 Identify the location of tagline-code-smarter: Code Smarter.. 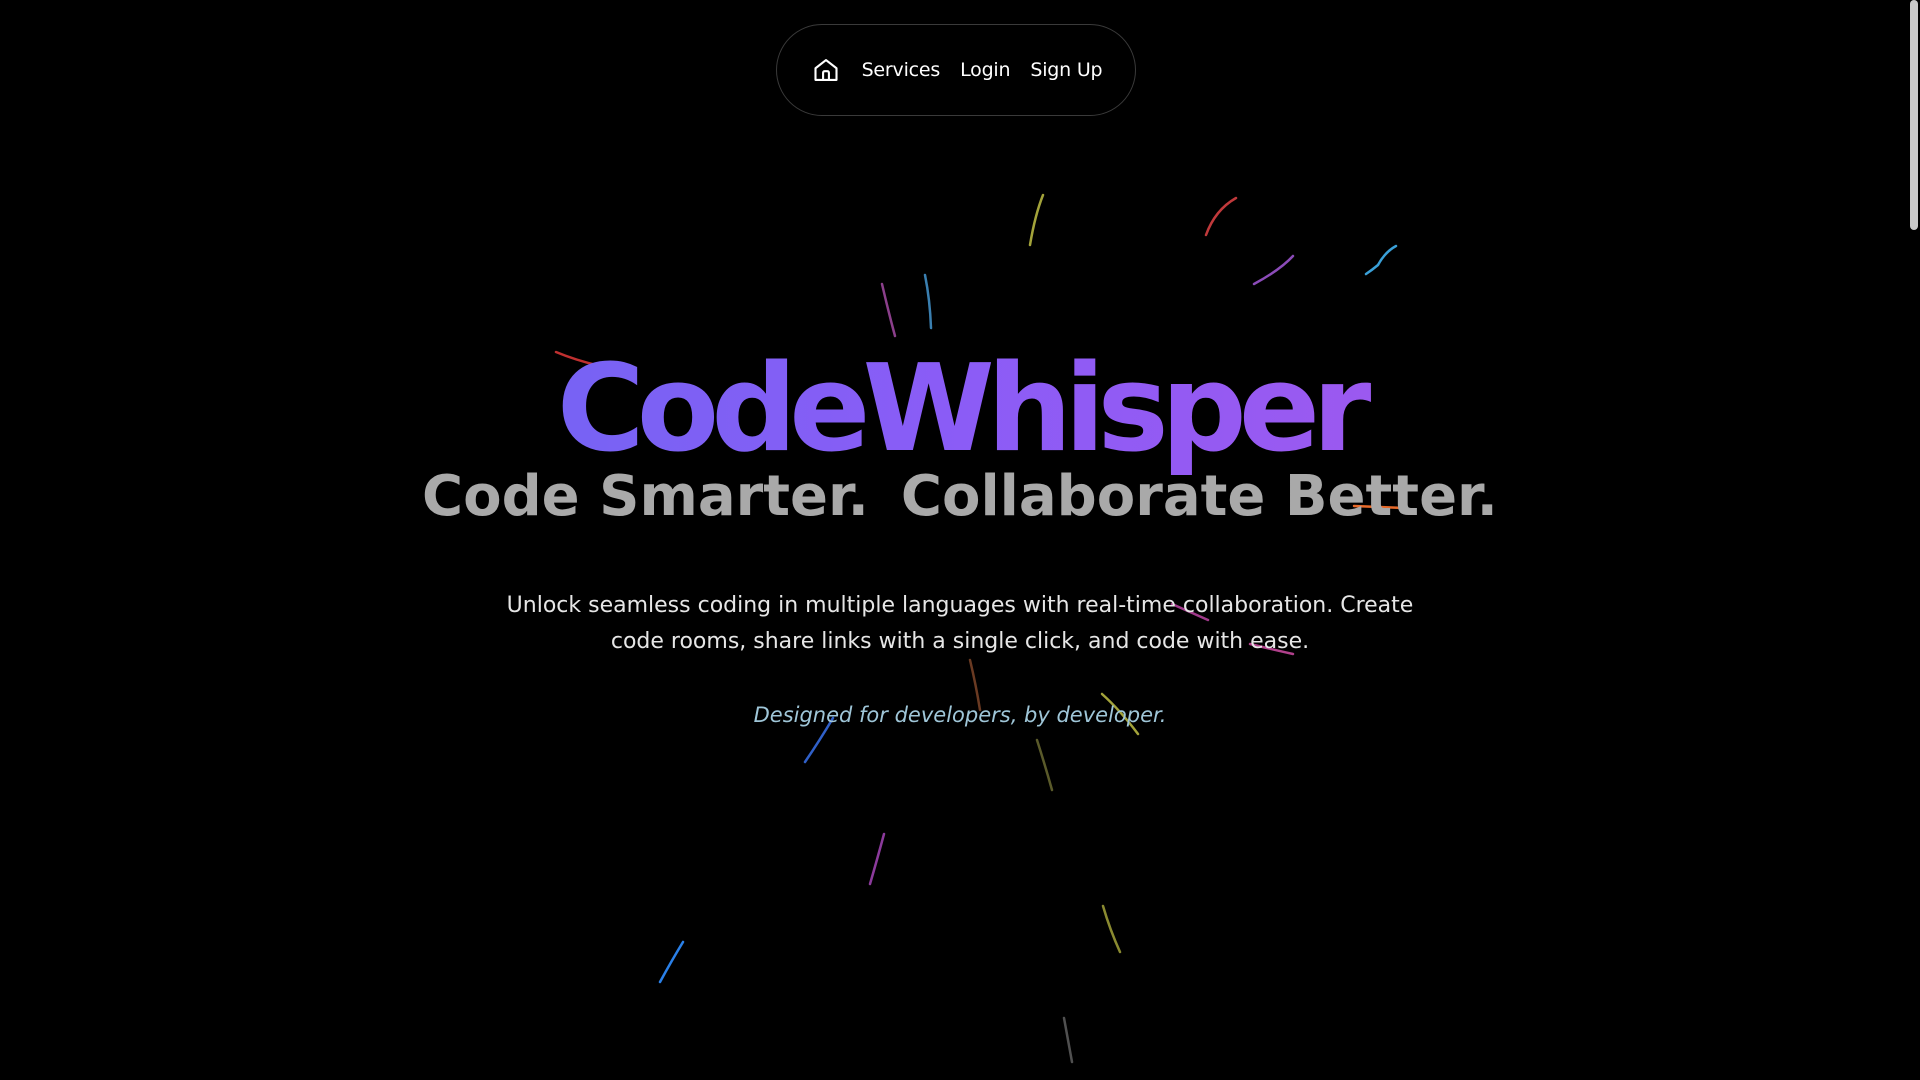
(645, 496).